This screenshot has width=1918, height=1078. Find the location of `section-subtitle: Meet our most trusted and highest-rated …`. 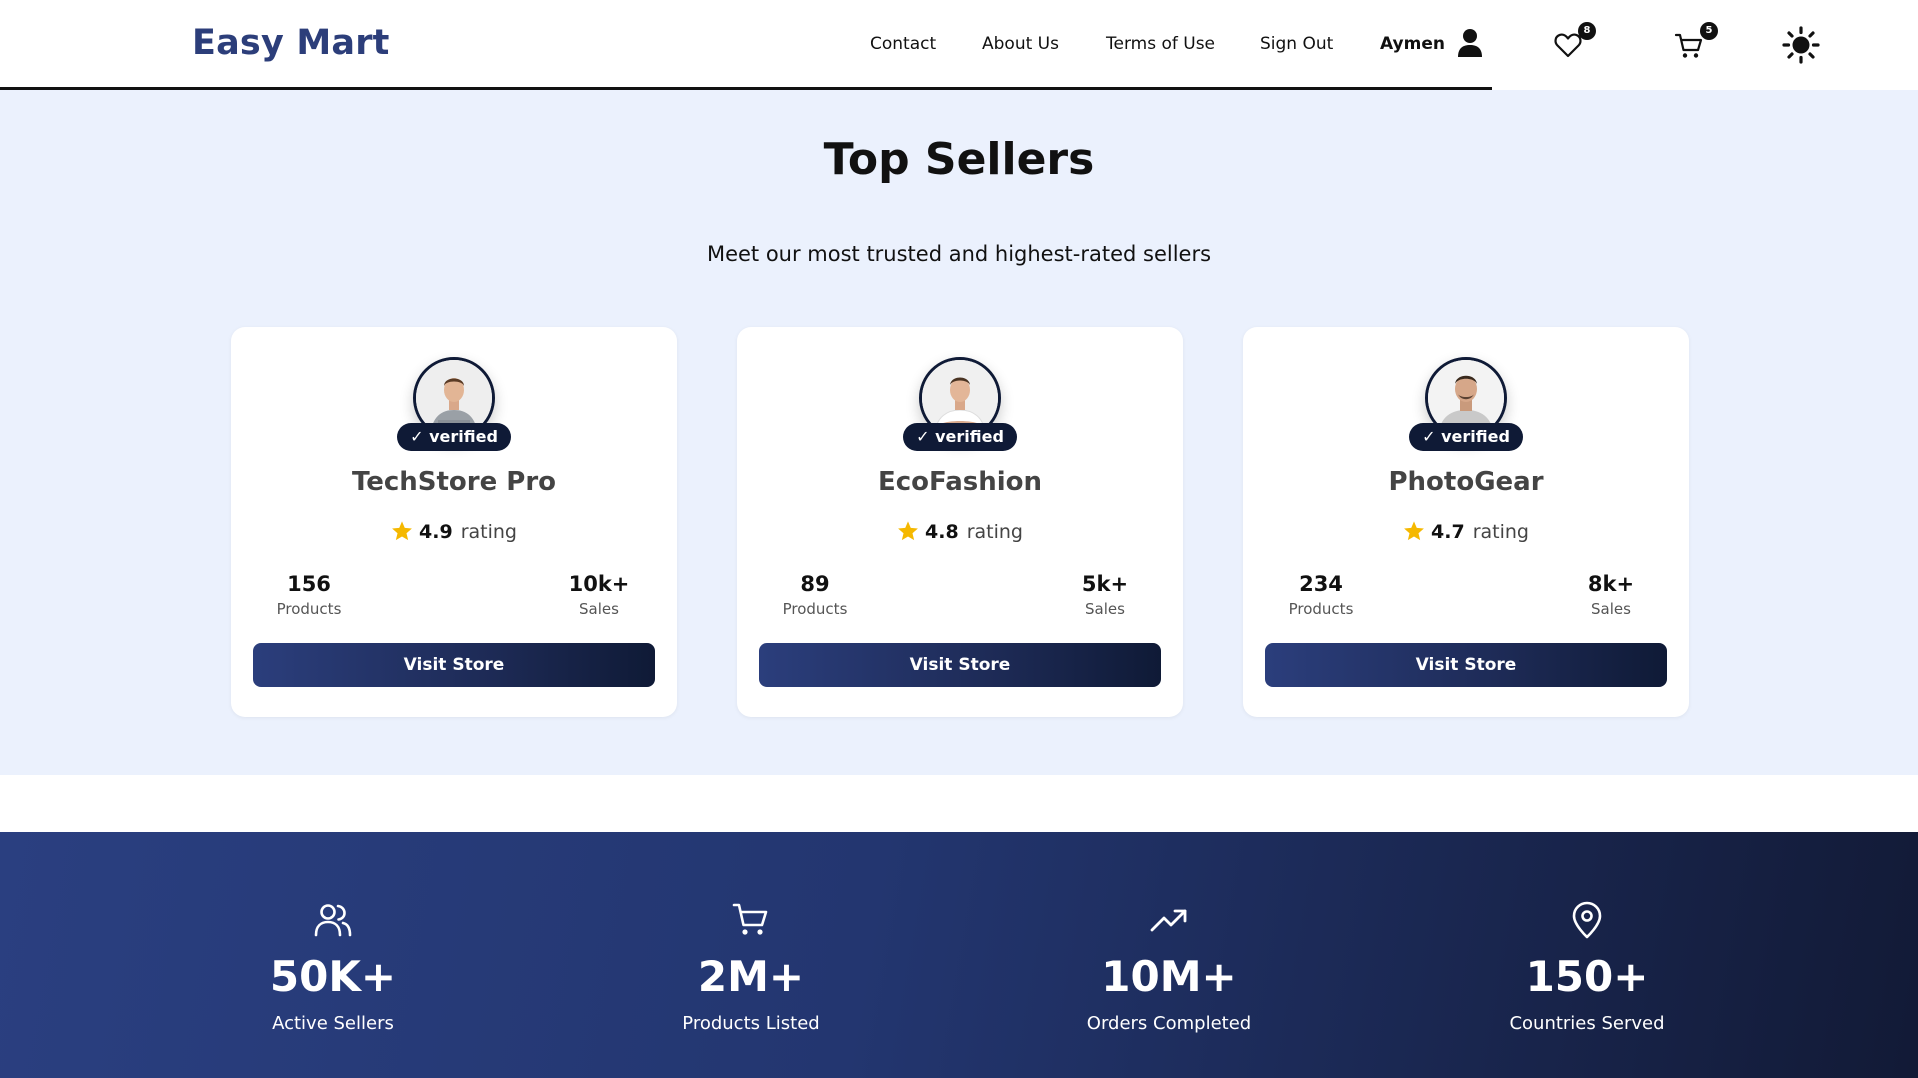

section-subtitle: Meet our most trusted and highest-rated … is located at coordinates (959, 254).